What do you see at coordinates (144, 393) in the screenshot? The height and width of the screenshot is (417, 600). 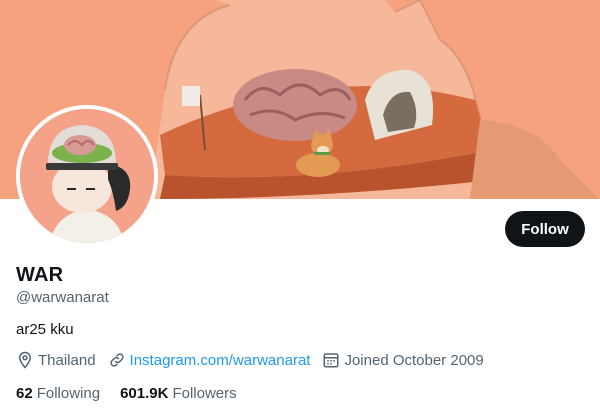 I see `followers-count: 601.9K` at bounding box center [144, 393].